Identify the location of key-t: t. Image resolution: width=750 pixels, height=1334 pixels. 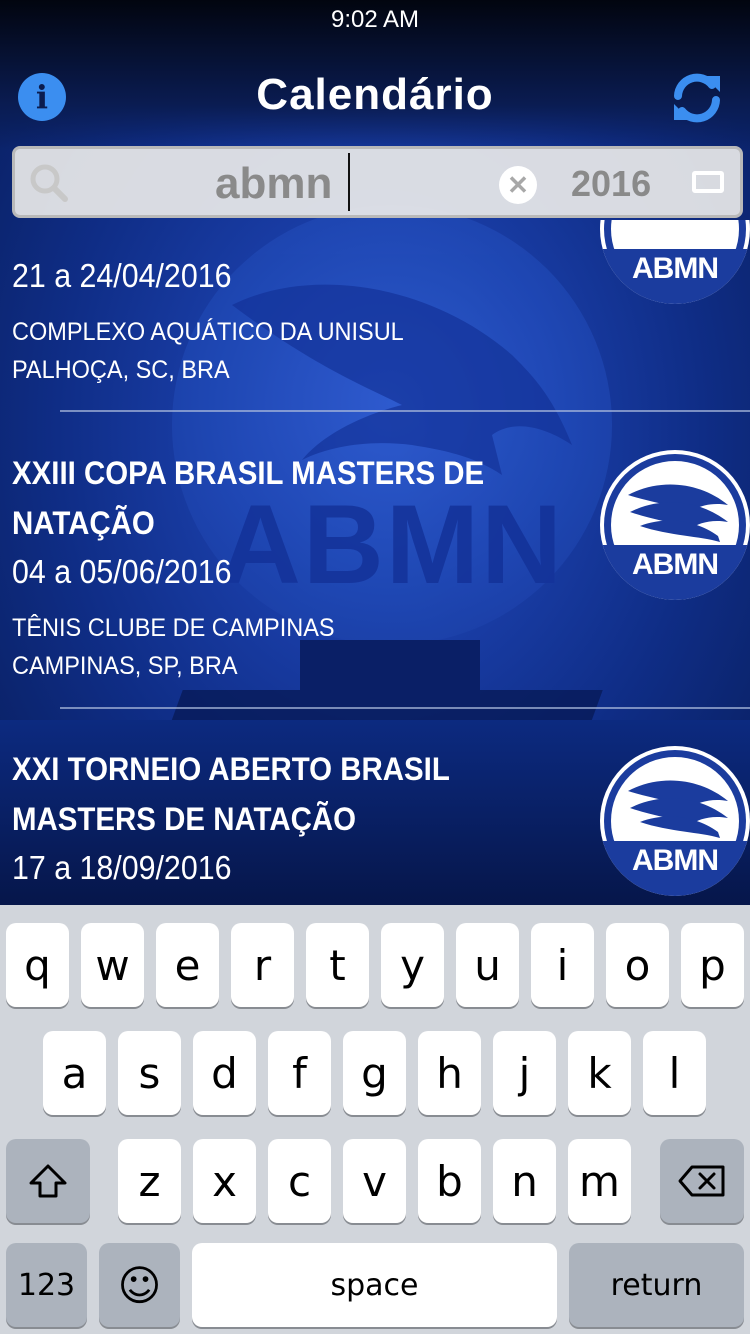
(337, 965).